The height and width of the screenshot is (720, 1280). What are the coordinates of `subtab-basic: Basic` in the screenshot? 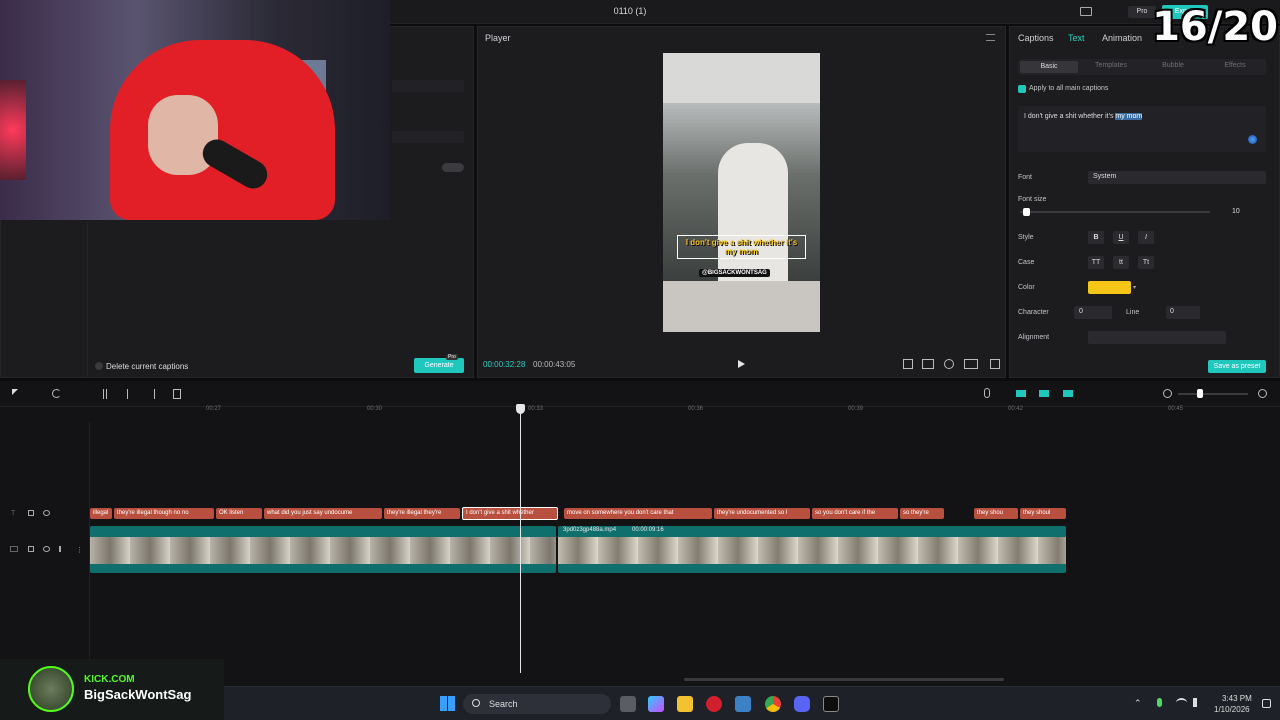 It's located at (1049, 67).